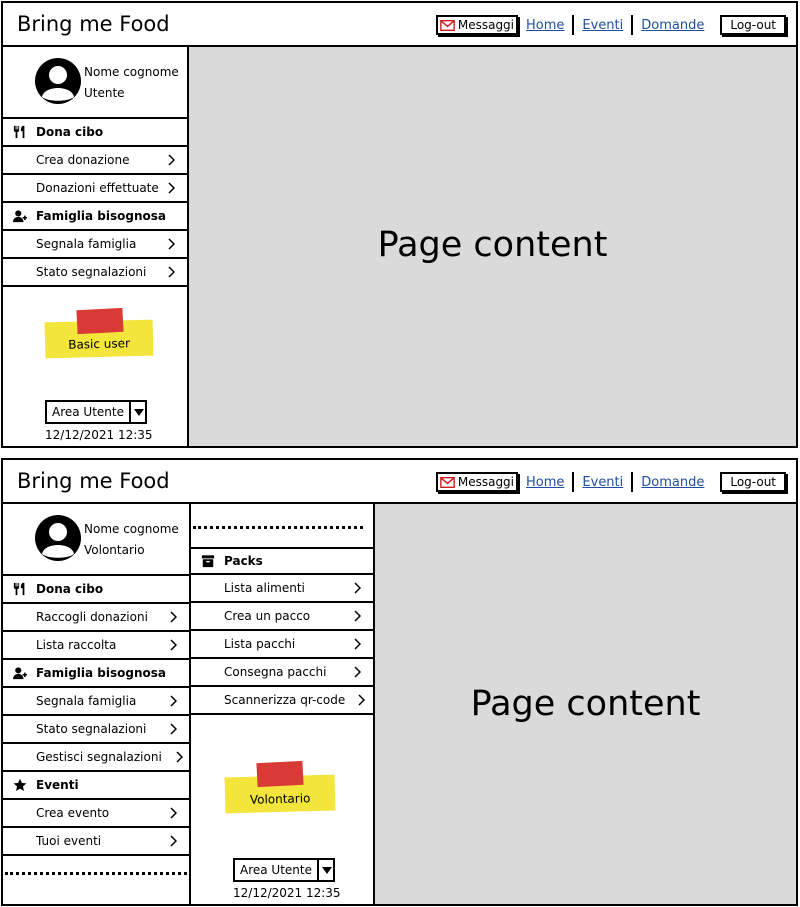 The image size is (800, 907). What do you see at coordinates (131, 529) in the screenshot?
I see `user-name: Nome cognome` at bounding box center [131, 529].